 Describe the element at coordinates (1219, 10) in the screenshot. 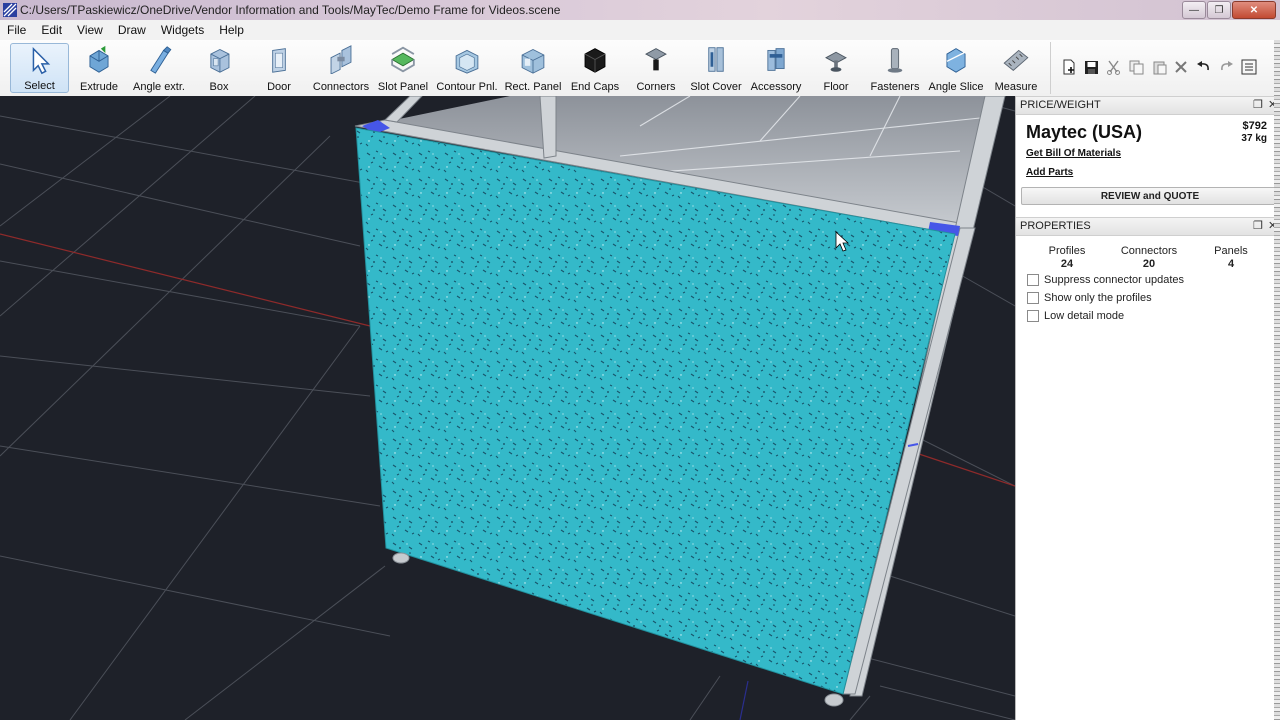

I see `restore-button: ❐` at that location.